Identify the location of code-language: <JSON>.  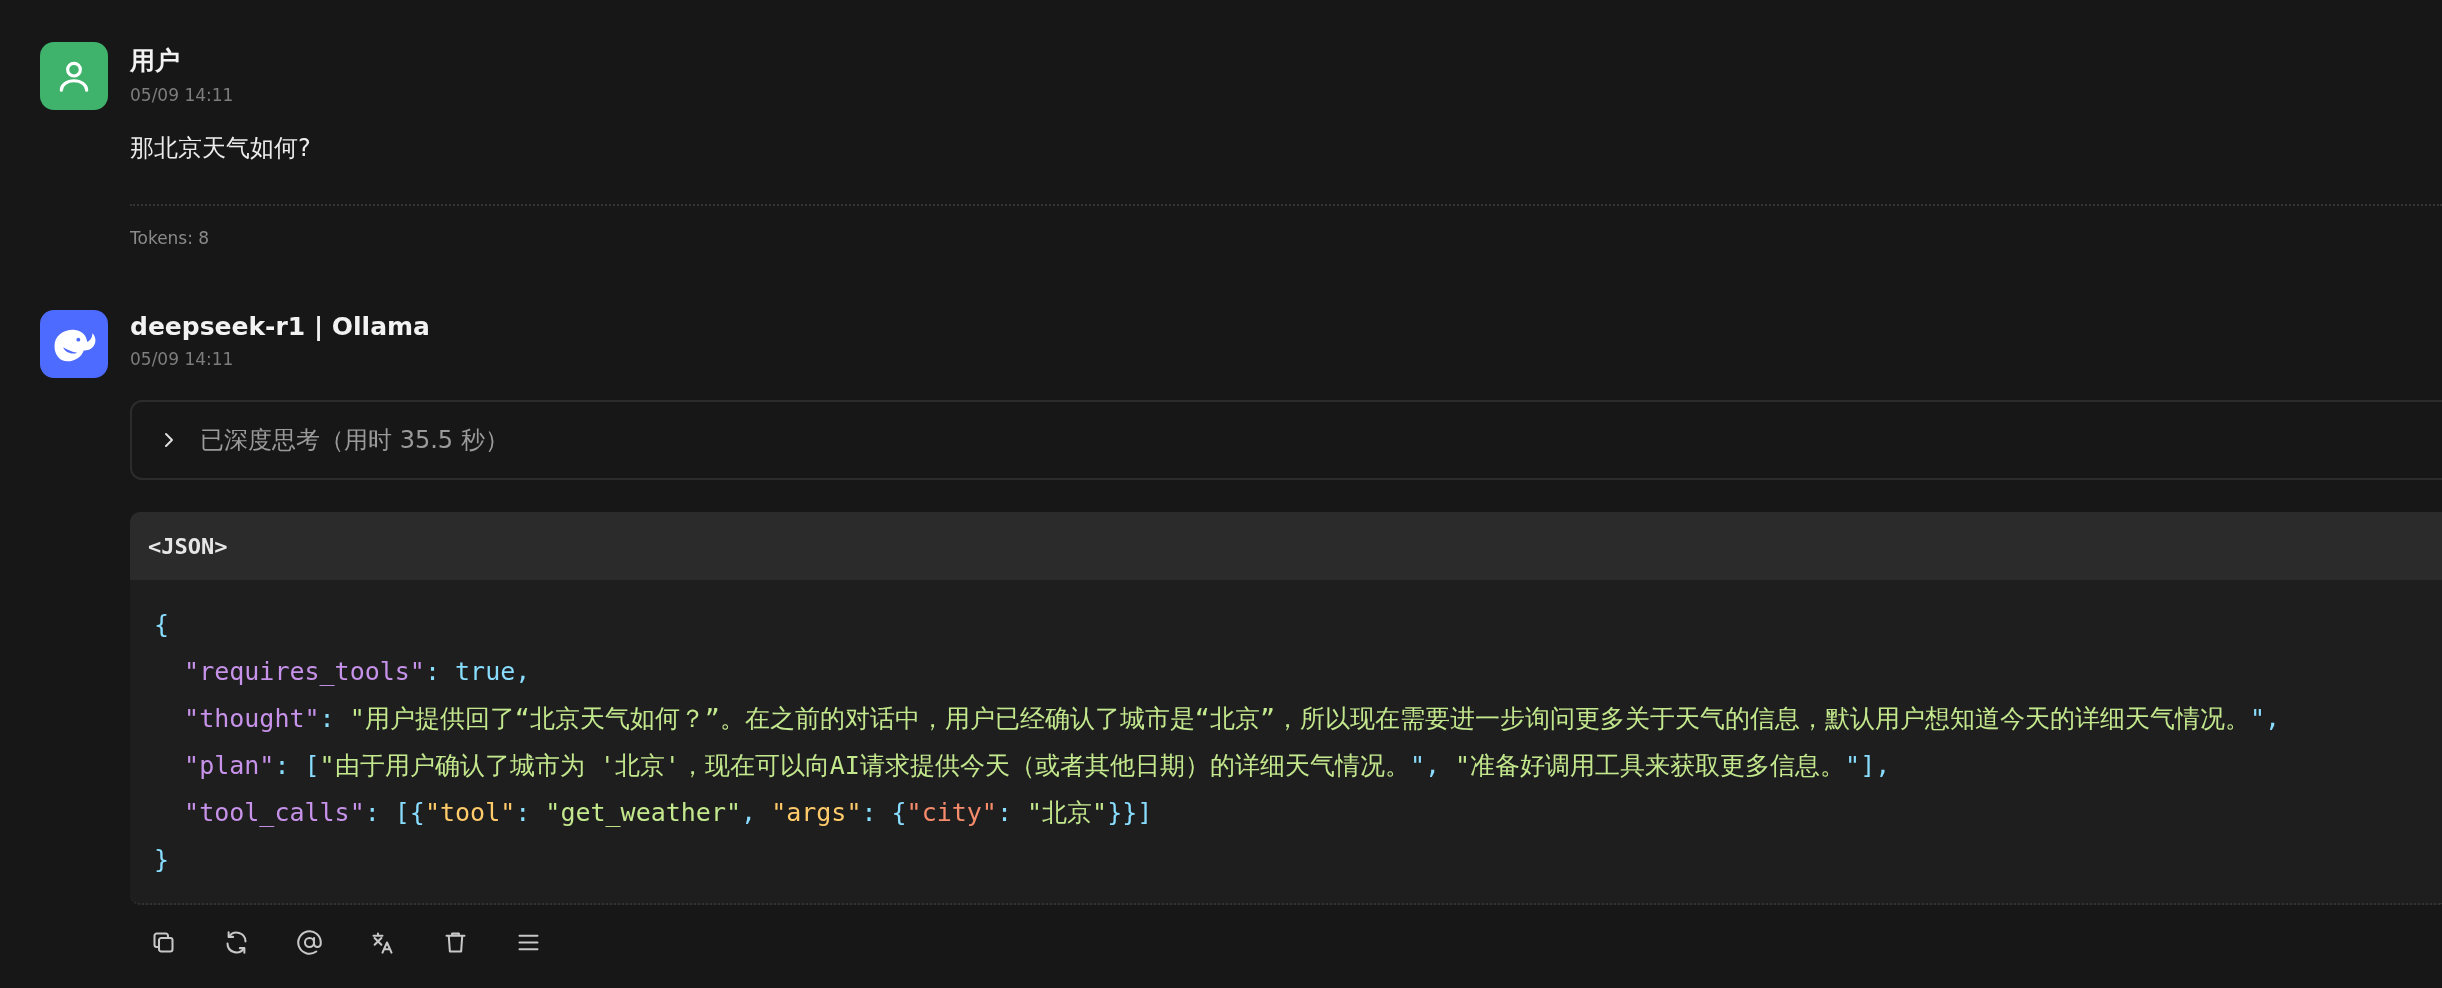
(188, 546).